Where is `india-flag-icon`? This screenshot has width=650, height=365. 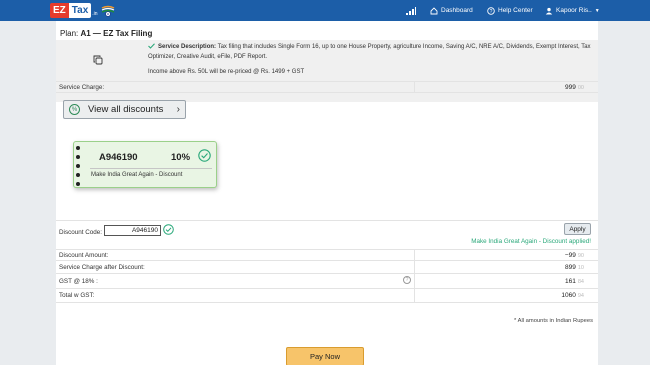
india-flag-icon is located at coordinates (108, 11).